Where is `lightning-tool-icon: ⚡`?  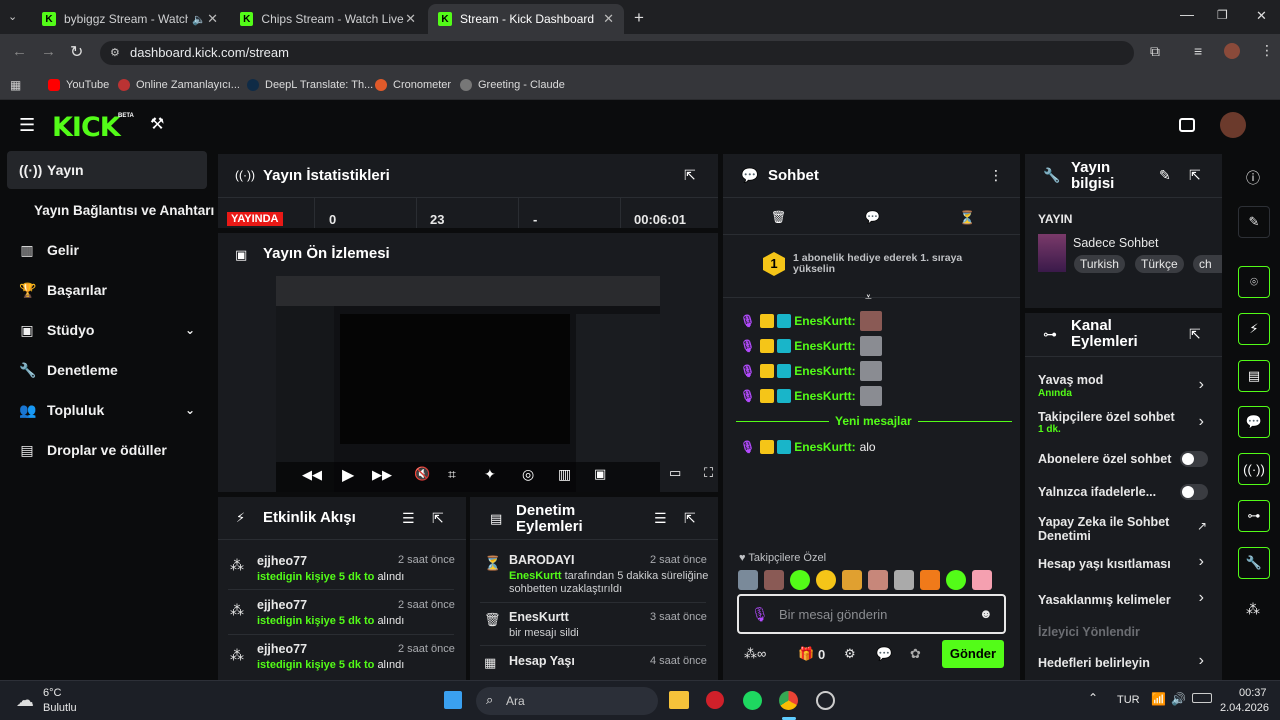 lightning-tool-icon: ⚡ is located at coordinates (1254, 329).